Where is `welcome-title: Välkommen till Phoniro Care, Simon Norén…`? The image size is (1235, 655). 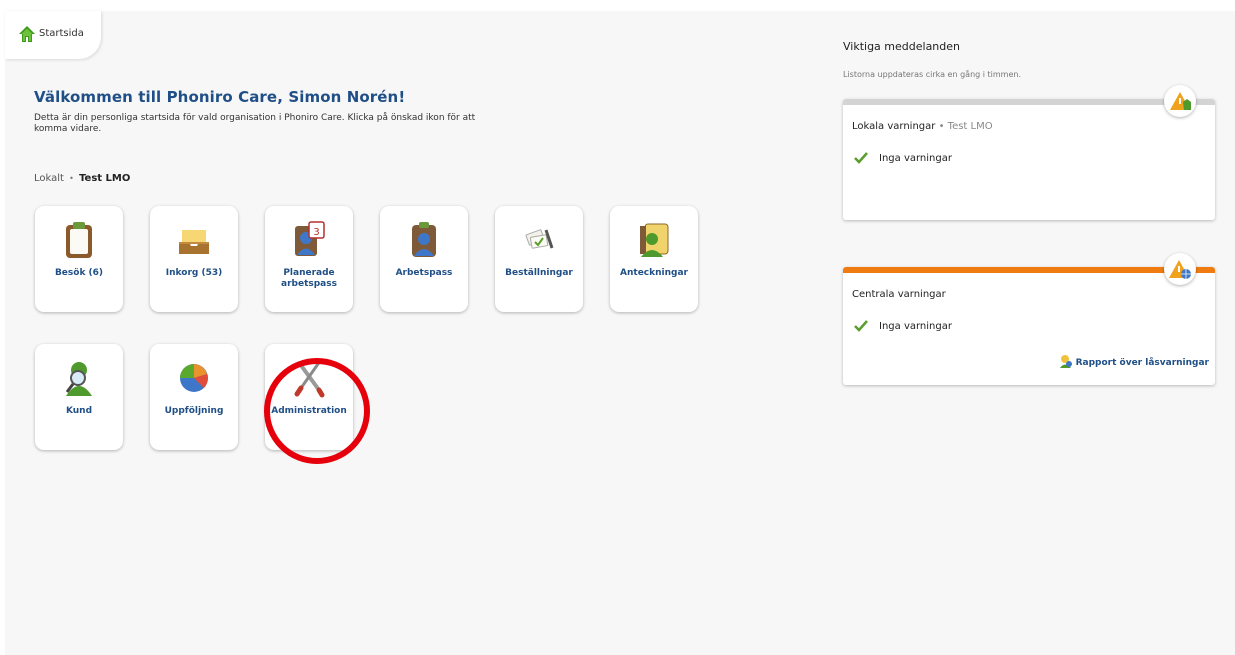
welcome-title: Välkommen till Phoniro Care, Simon Norén… is located at coordinates (220, 97).